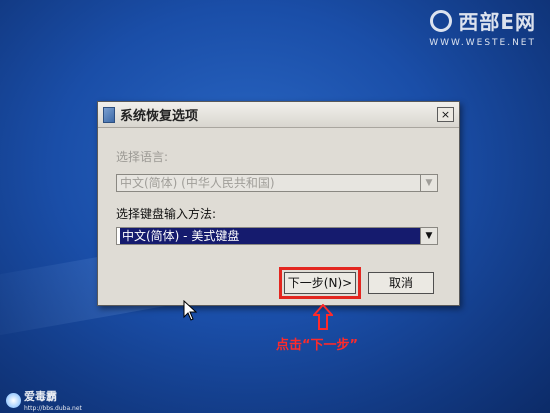 This screenshot has height=413, width=550. I want to click on keyboard-label: 选择键盘输入方法:, so click(166, 214).